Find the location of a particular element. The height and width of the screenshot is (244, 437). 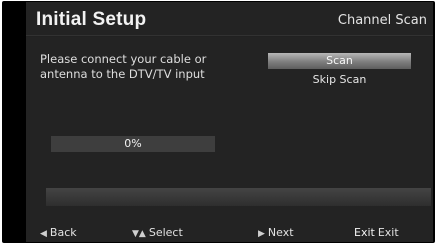

exit-hint: Exit Exit is located at coordinates (376, 233).